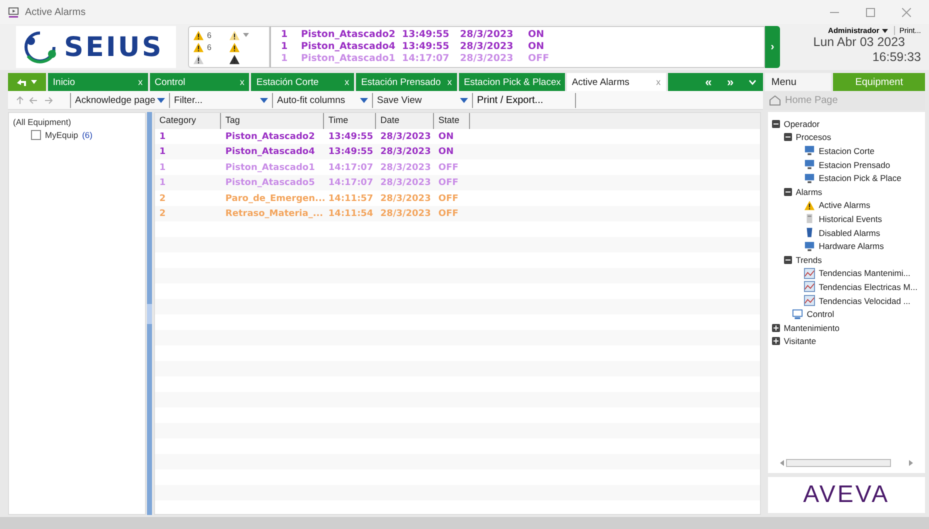  What do you see at coordinates (61, 135) in the screenshot?
I see `equipment-label: MyEquip` at bounding box center [61, 135].